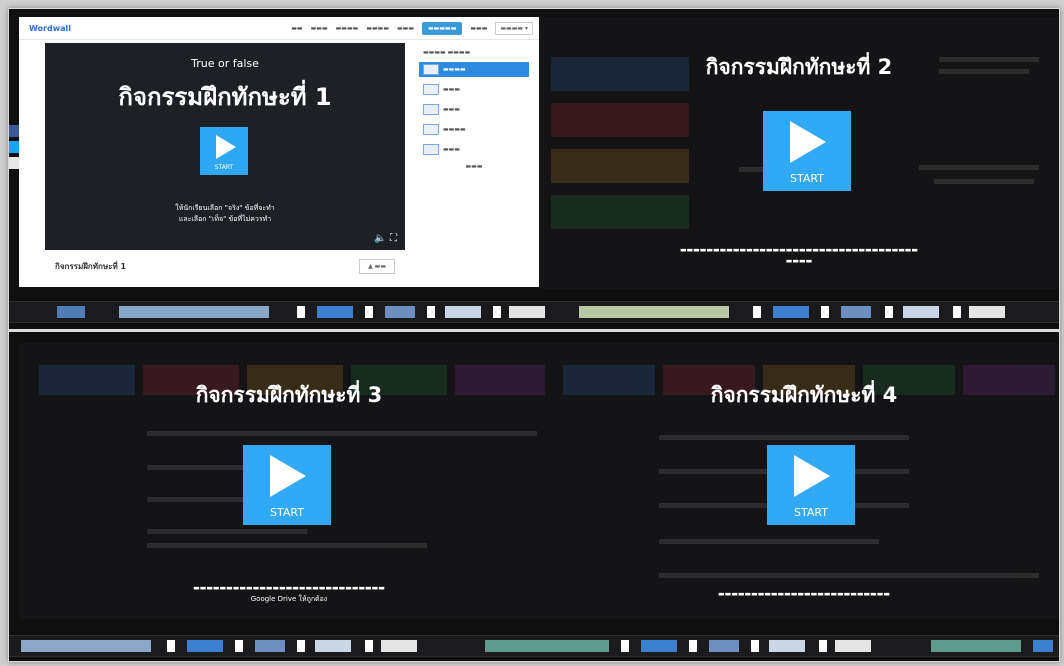 The width and height of the screenshot is (1064, 666). What do you see at coordinates (225, 266) in the screenshot?
I see `activity-footer: กิจกรรมฝึกทักษะที่ 1 ▲ ▬▬` at bounding box center [225, 266].